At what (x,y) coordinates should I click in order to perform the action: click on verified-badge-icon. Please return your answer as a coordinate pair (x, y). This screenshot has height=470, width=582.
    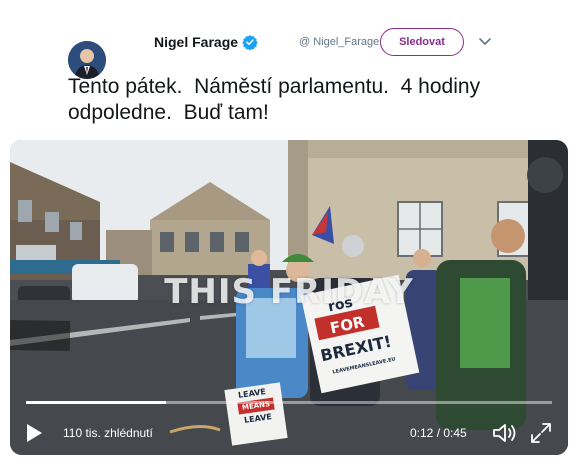
    Looking at the image, I should click on (250, 42).